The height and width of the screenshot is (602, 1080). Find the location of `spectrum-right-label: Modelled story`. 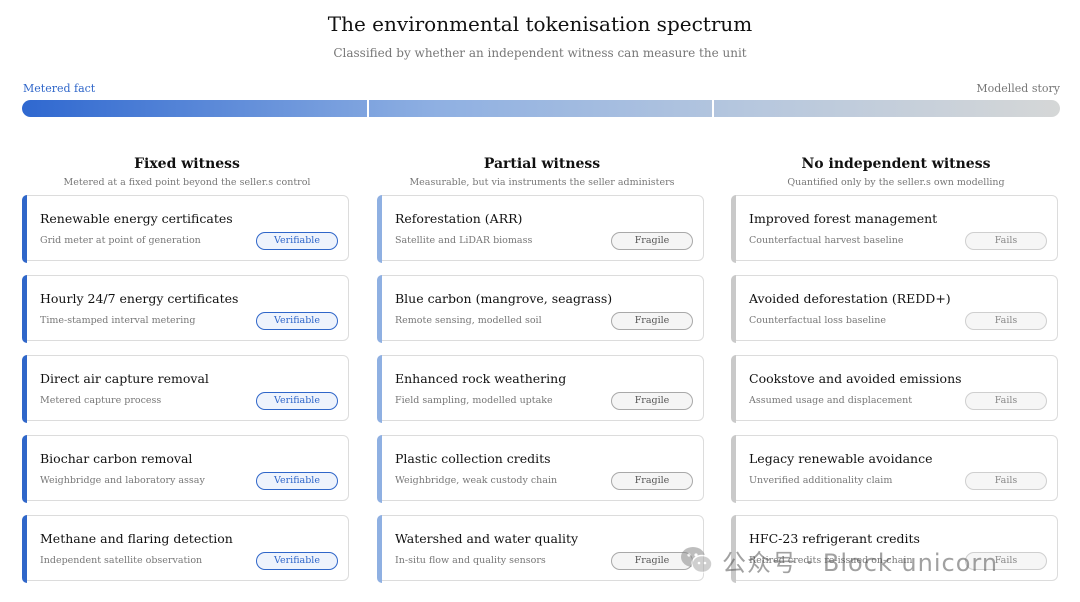

spectrum-right-label: Modelled story is located at coordinates (1018, 88).